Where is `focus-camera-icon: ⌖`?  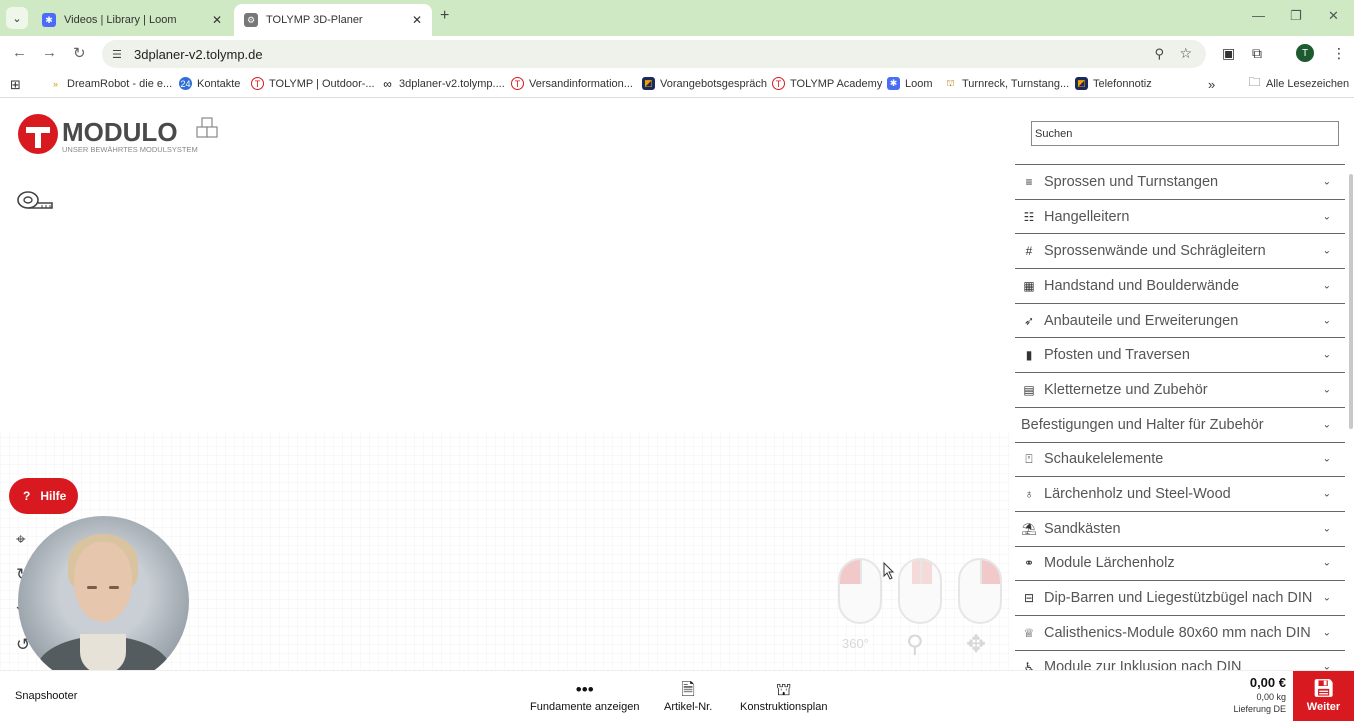
focus-camera-icon: ⌖ is located at coordinates (21, 540).